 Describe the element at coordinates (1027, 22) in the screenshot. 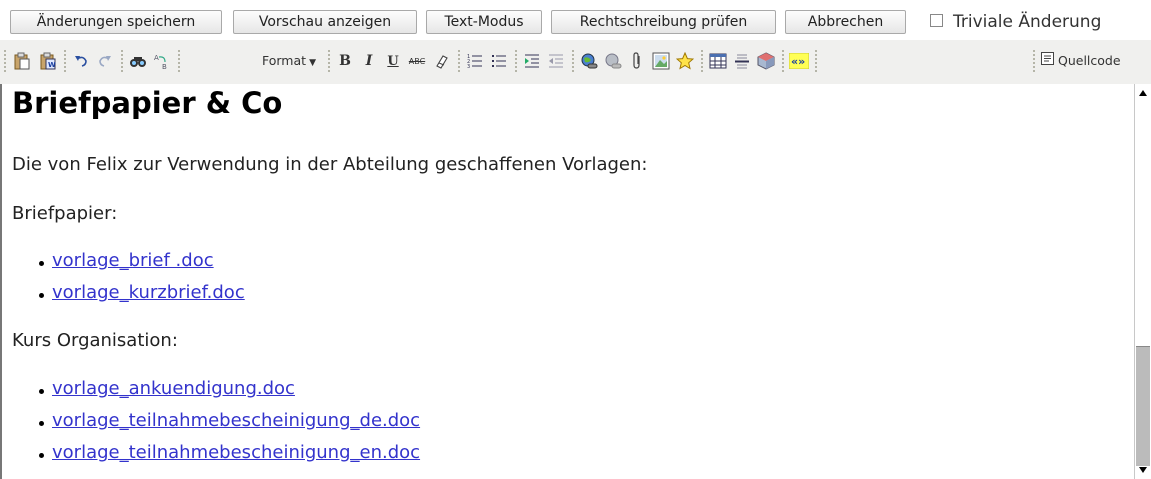

I see `trivial-change-label: Triviale Änderung` at that location.